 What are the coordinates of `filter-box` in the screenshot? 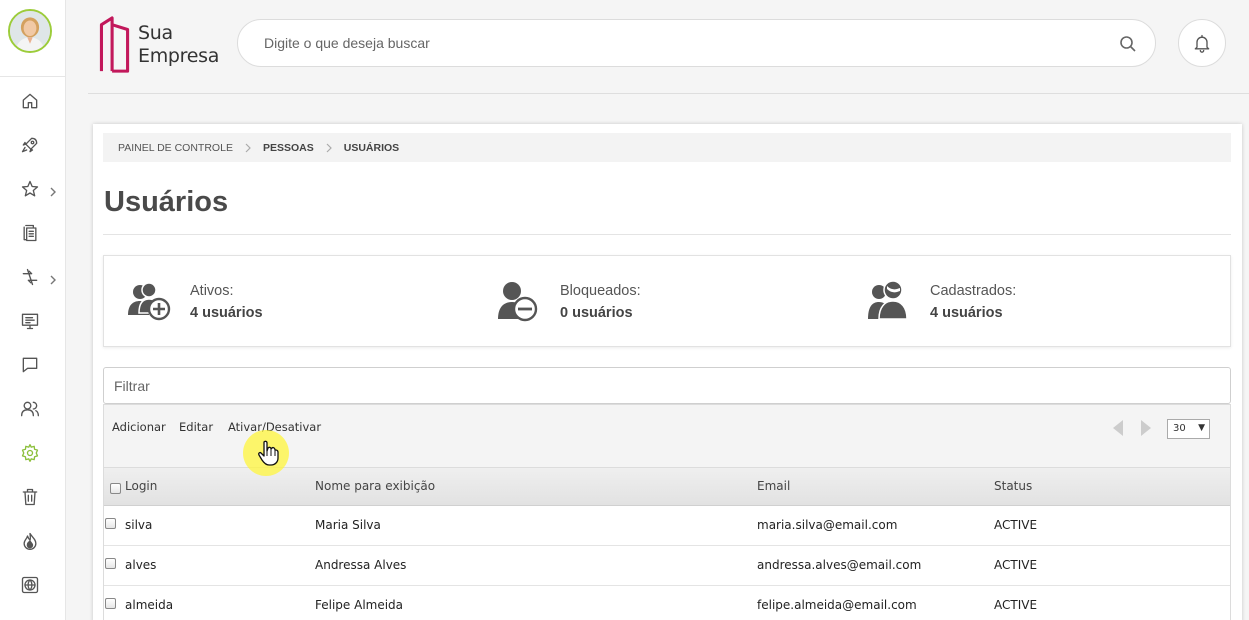 It's located at (667, 385).